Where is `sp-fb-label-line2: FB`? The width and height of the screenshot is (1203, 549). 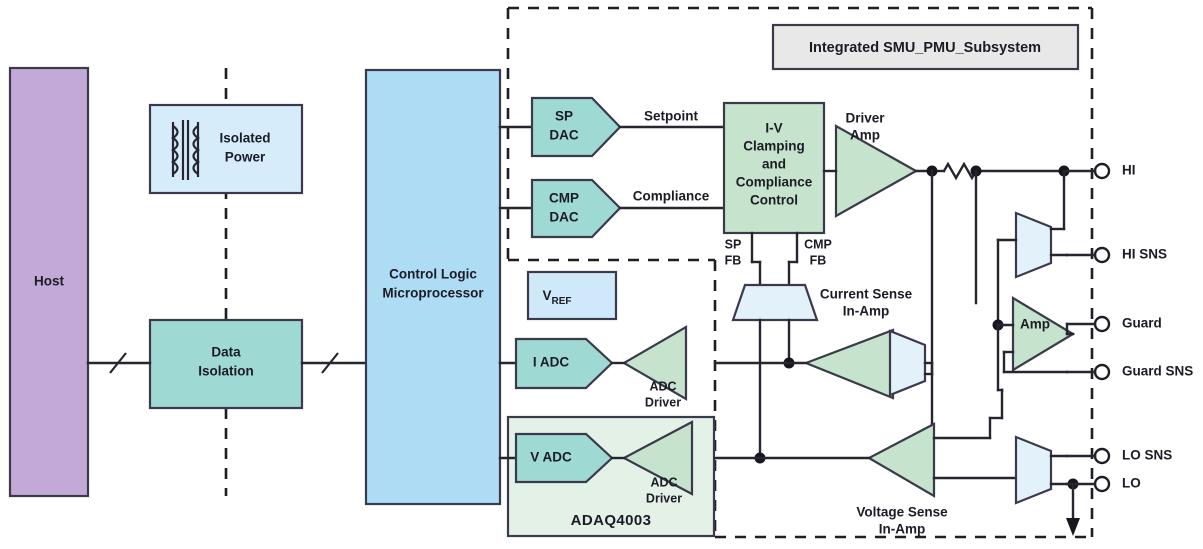 sp-fb-label-line2: FB is located at coordinates (733, 260).